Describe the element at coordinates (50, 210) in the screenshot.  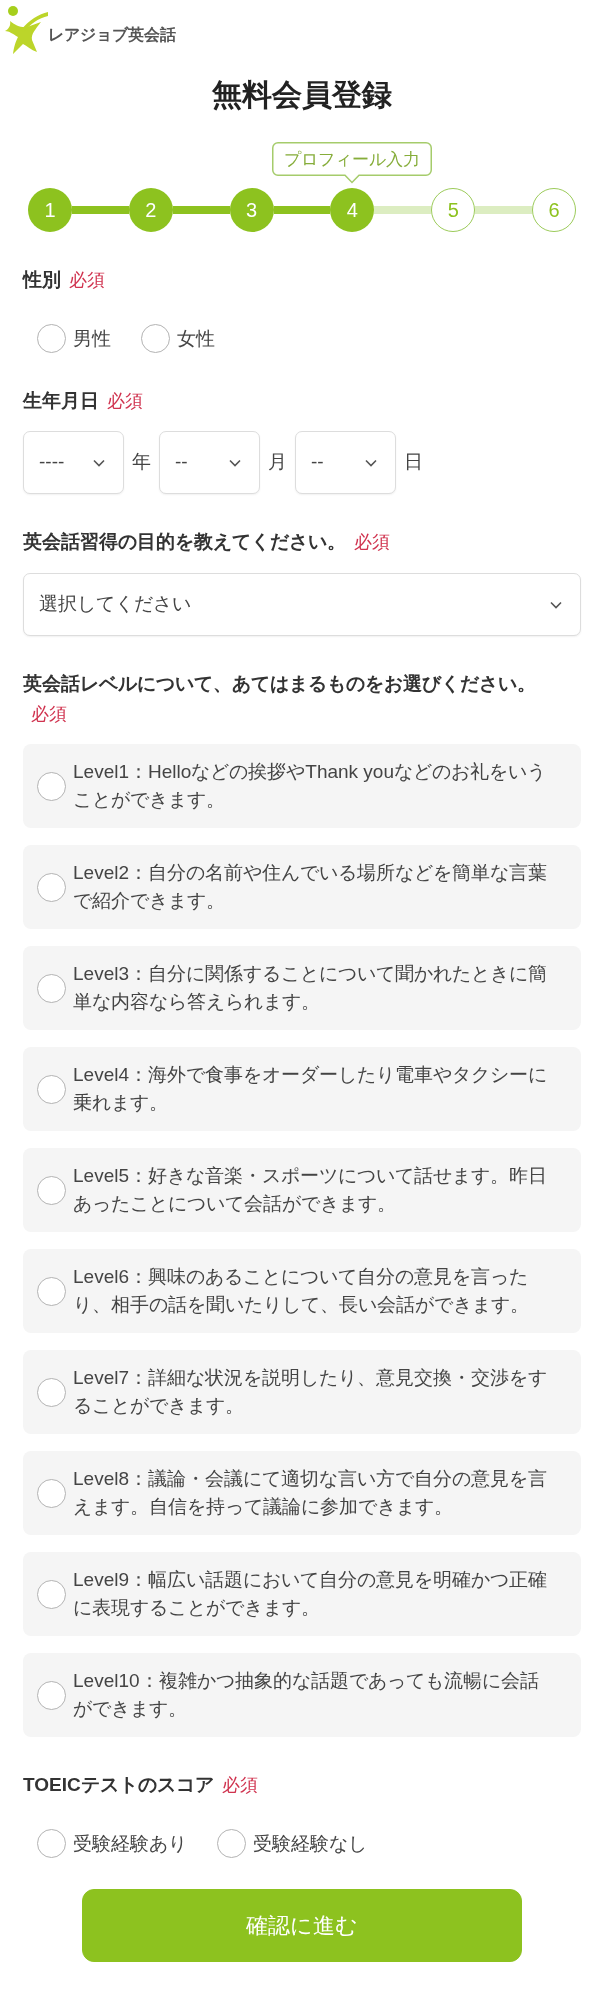
I see `step-circle: 1` at that location.